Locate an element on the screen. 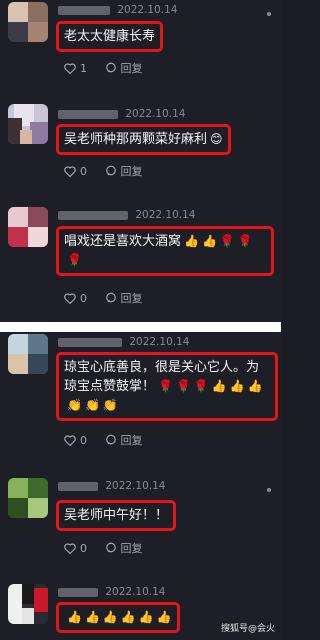 This screenshot has width=320, height=640. comment-text-highlight: 吴老师种那两颗菜好麻利 😊 is located at coordinates (143, 139).